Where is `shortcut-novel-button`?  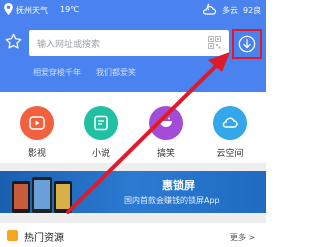
shortcut-novel-button is located at coordinates (101, 123).